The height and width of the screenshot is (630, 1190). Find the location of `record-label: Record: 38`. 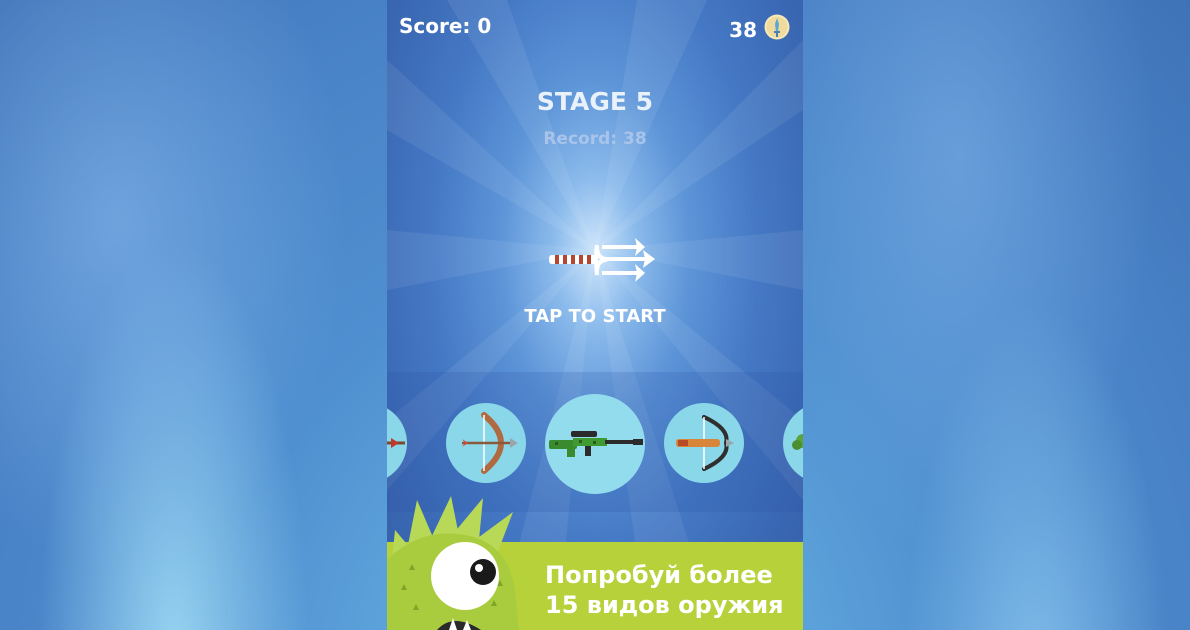

record-label: Record: 38 is located at coordinates (595, 139).